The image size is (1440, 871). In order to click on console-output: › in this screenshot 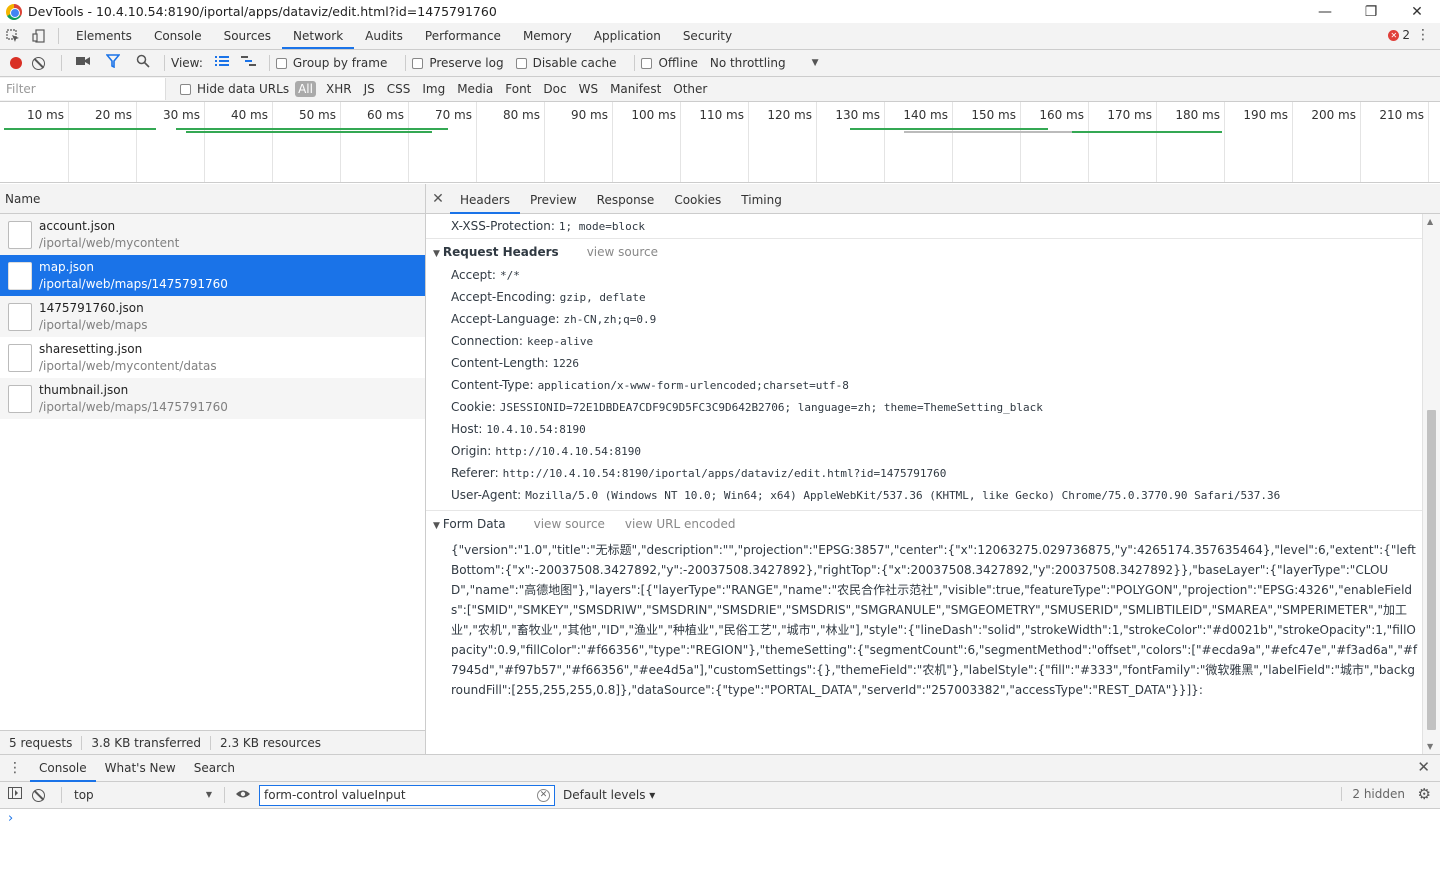, I will do `click(720, 840)`.